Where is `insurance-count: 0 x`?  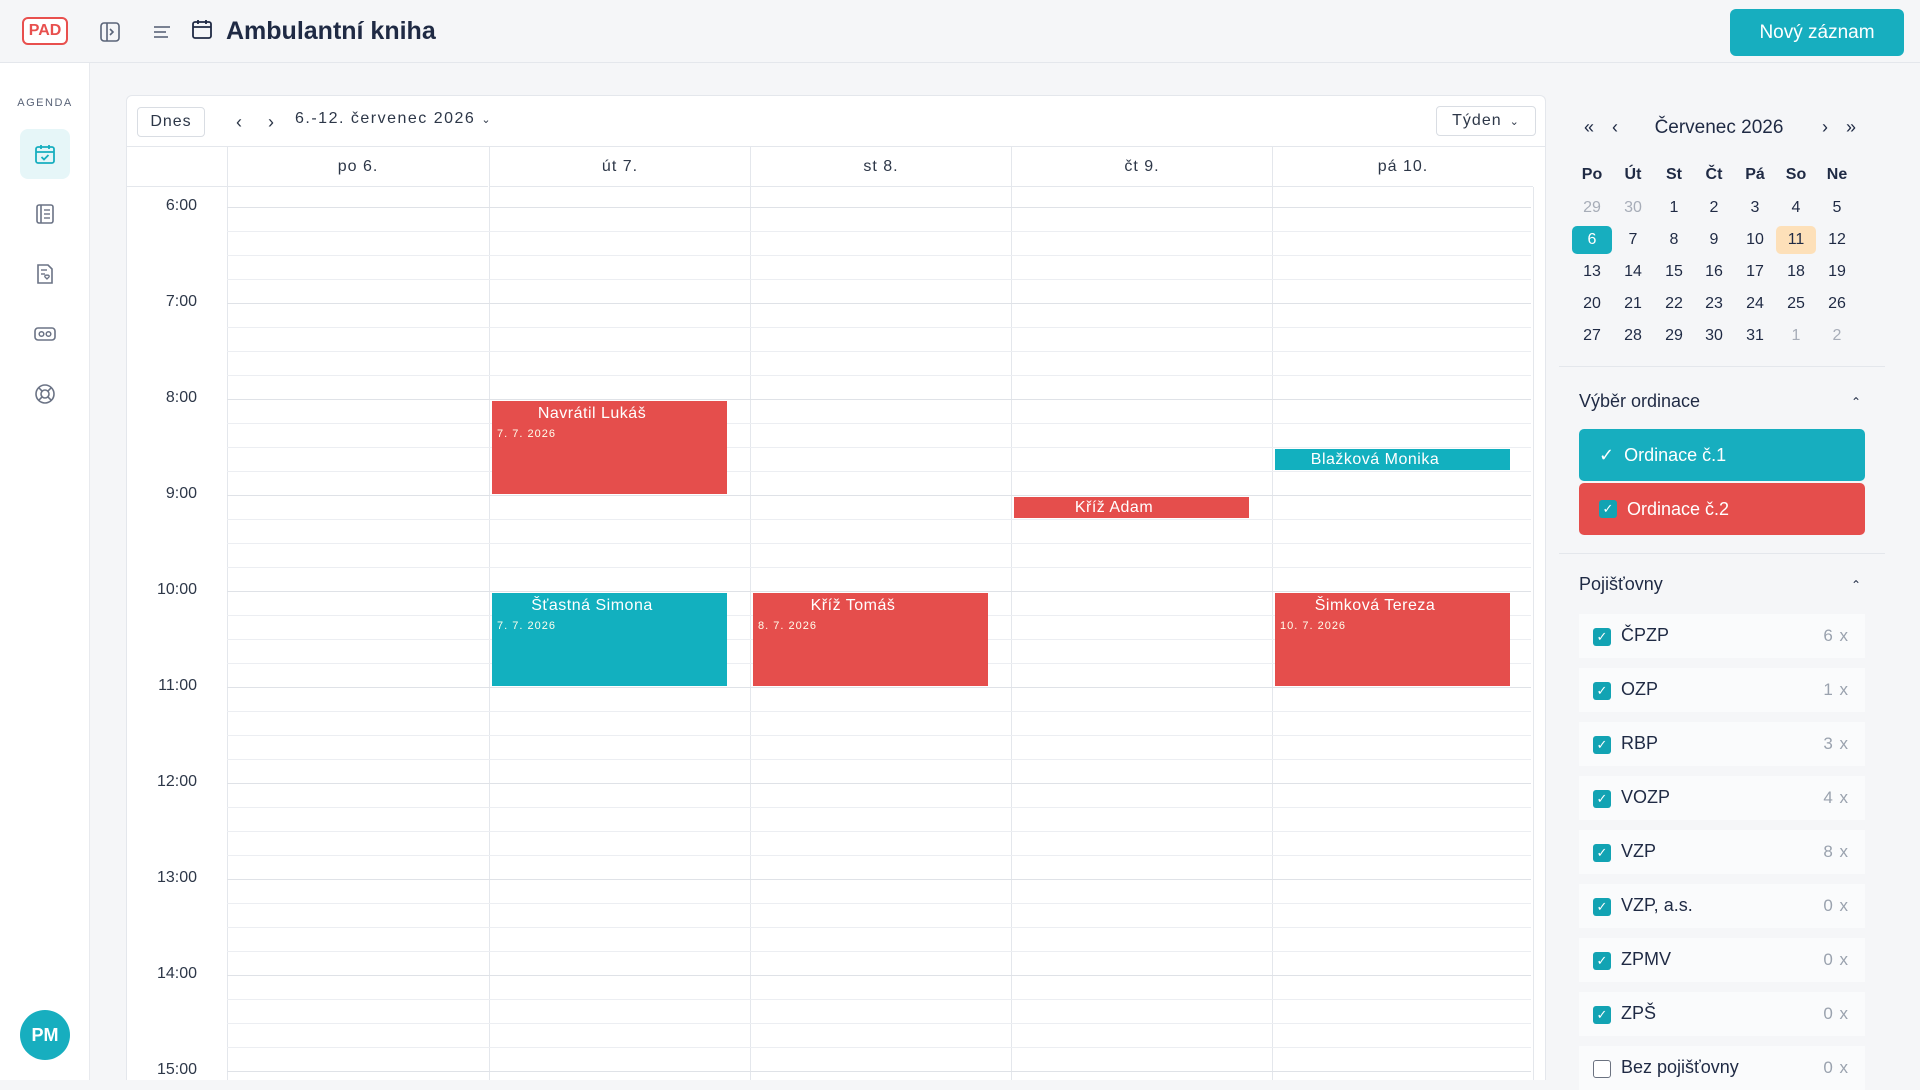 insurance-count: 0 x is located at coordinates (1836, 1067).